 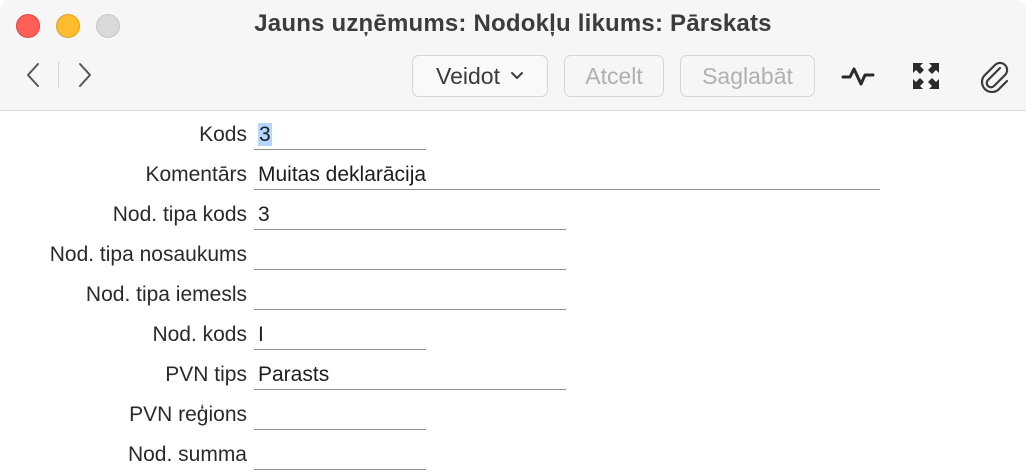 I want to click on tax-type-reason-field, so click(x=410, y=295).